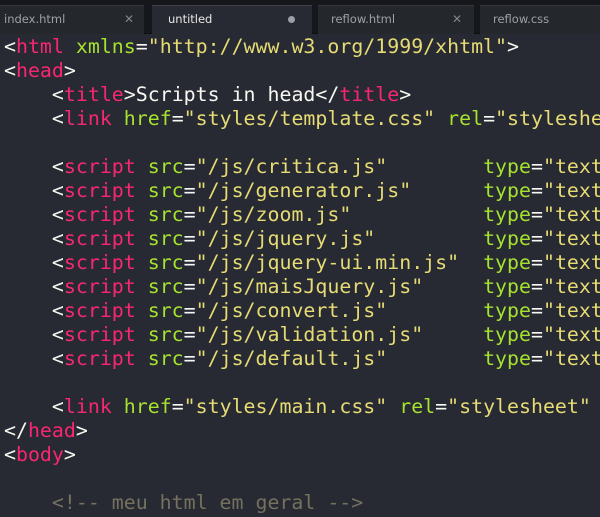 This screenshot has width=600, height=517. I want to click on code-line: <title>Scripts in head</title>, so click(302, 95).